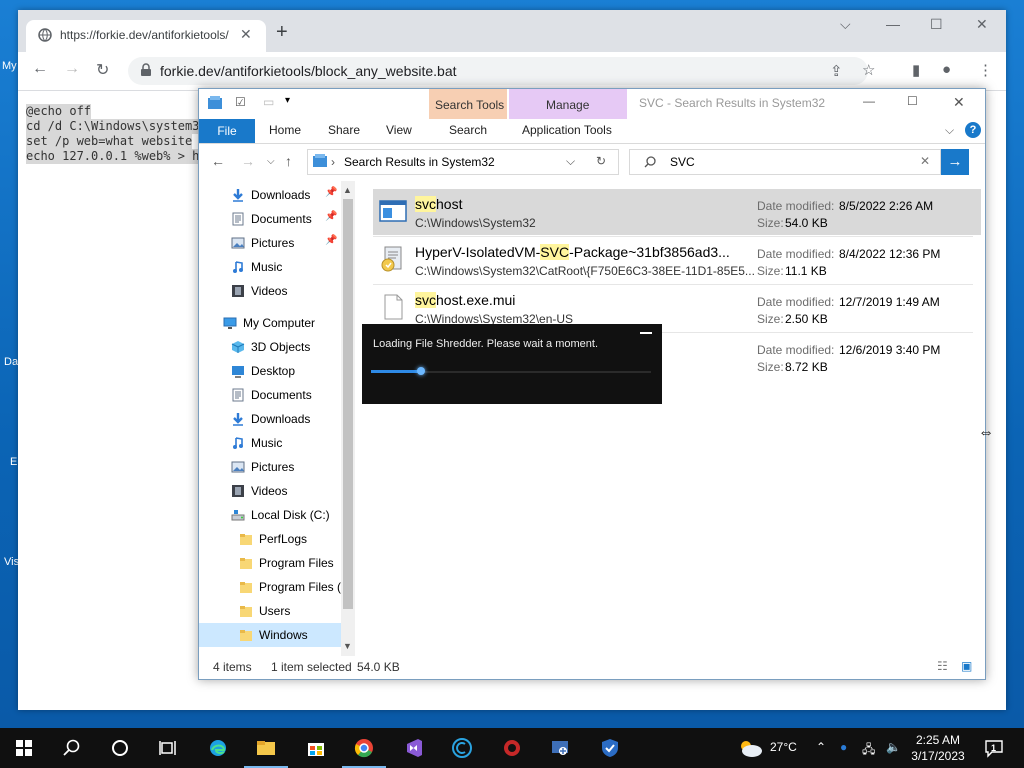 The width and height of the screenshot is (1024, 768). I want to click on nav-item-desktop: Desktop, so click(270, 371).